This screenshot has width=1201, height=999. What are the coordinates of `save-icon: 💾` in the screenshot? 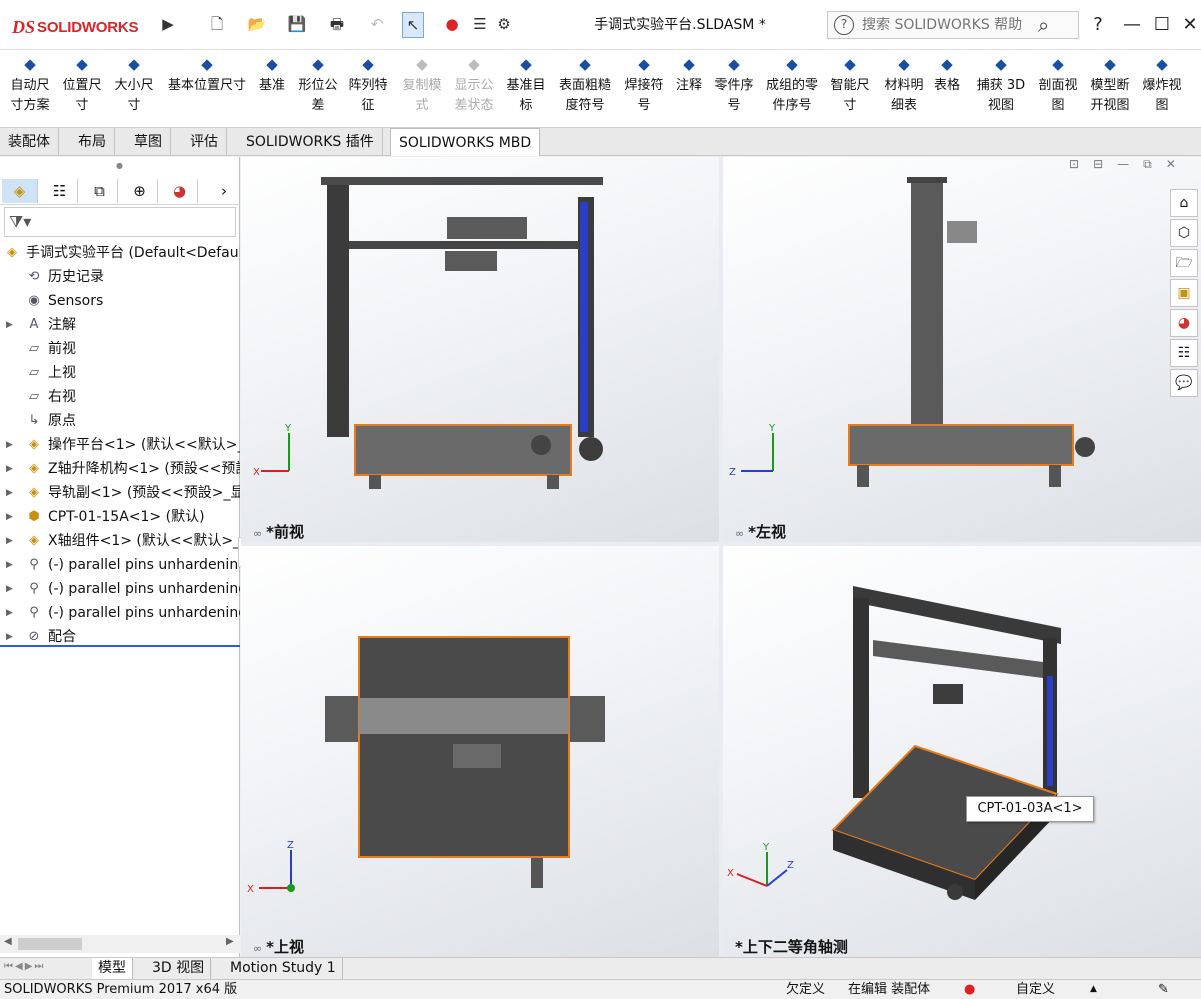 It's located at (297, 24).